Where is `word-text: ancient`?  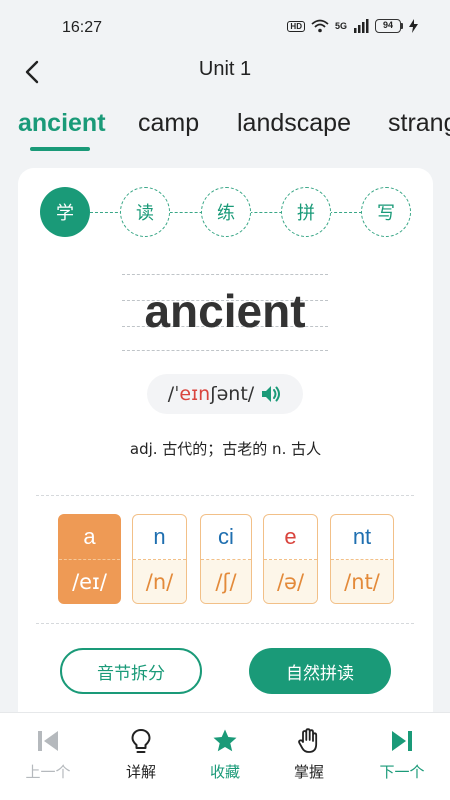
word-text: ancient is located at coordinates (225, 311).